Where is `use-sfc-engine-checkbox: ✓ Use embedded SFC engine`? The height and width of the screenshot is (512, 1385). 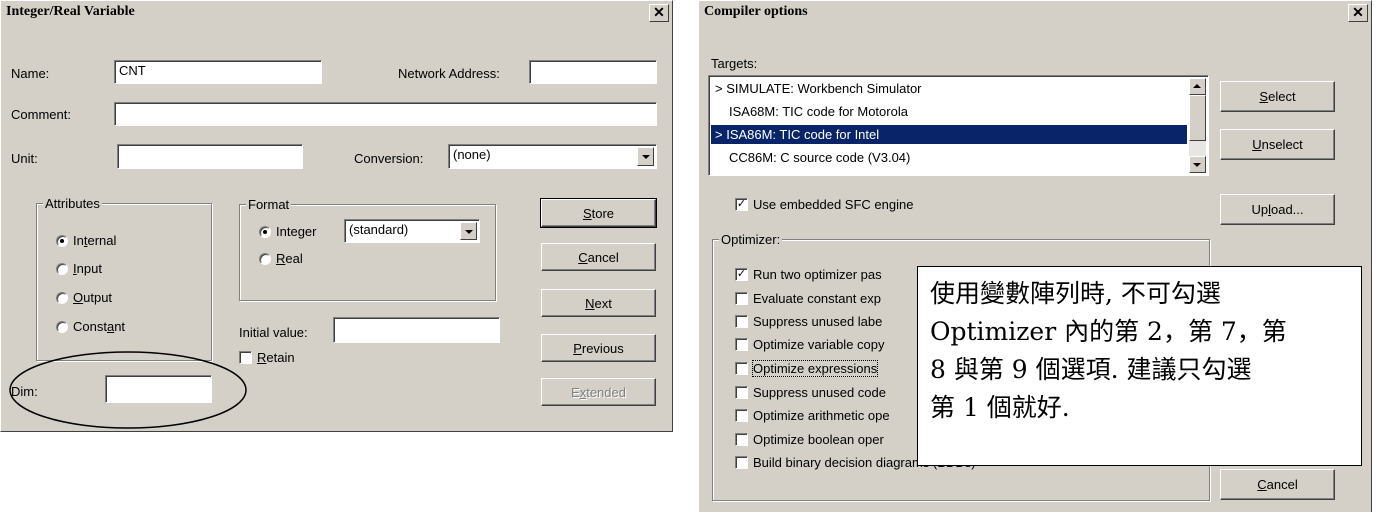
use-sfc-engine-checkbox: ✓ Use embedded SFC engine is located at coordinates (824, 204).